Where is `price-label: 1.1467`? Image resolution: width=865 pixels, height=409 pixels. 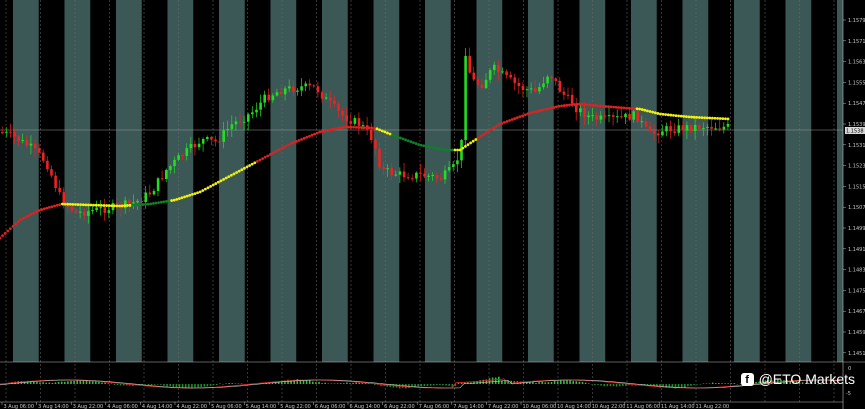 price-label: 1.1467 is located at coordinates (856, 312).